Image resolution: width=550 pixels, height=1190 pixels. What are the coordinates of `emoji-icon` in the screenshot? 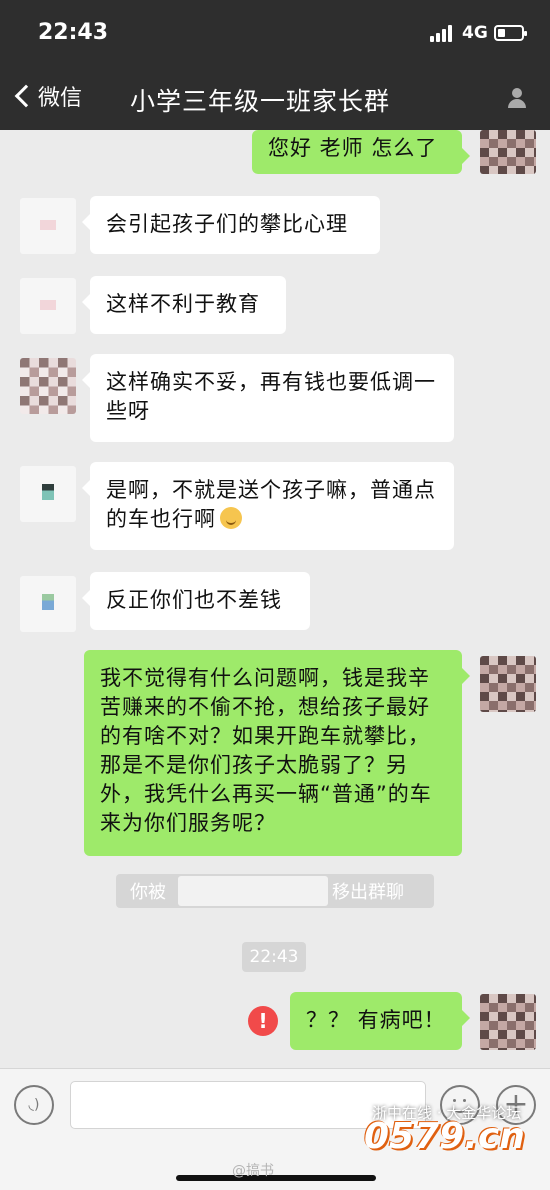 It's located at (460, 1105).